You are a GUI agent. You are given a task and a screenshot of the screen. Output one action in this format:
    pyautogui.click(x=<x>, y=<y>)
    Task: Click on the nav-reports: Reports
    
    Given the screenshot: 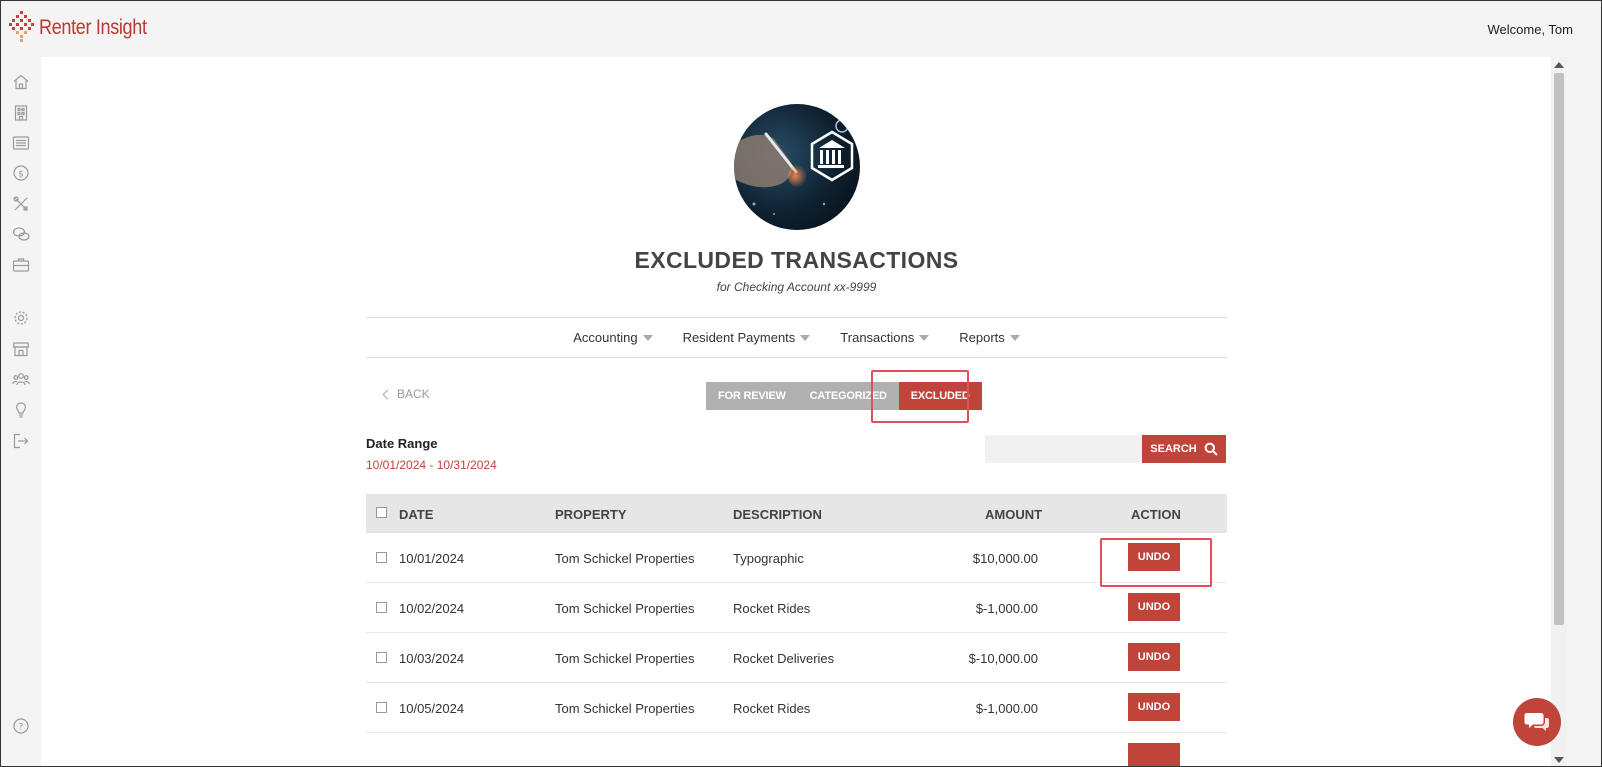 What is the action you would take?
    pyautogui.click(x=989, y=337)
    